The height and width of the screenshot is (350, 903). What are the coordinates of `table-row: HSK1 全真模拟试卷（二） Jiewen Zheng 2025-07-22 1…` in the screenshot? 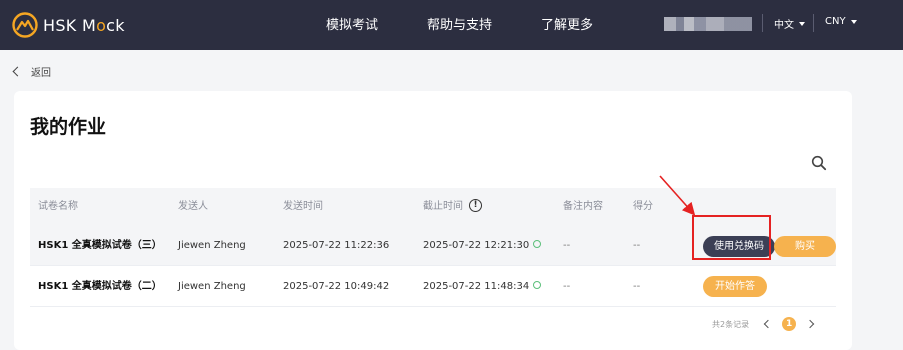 It's located at (433, 286).